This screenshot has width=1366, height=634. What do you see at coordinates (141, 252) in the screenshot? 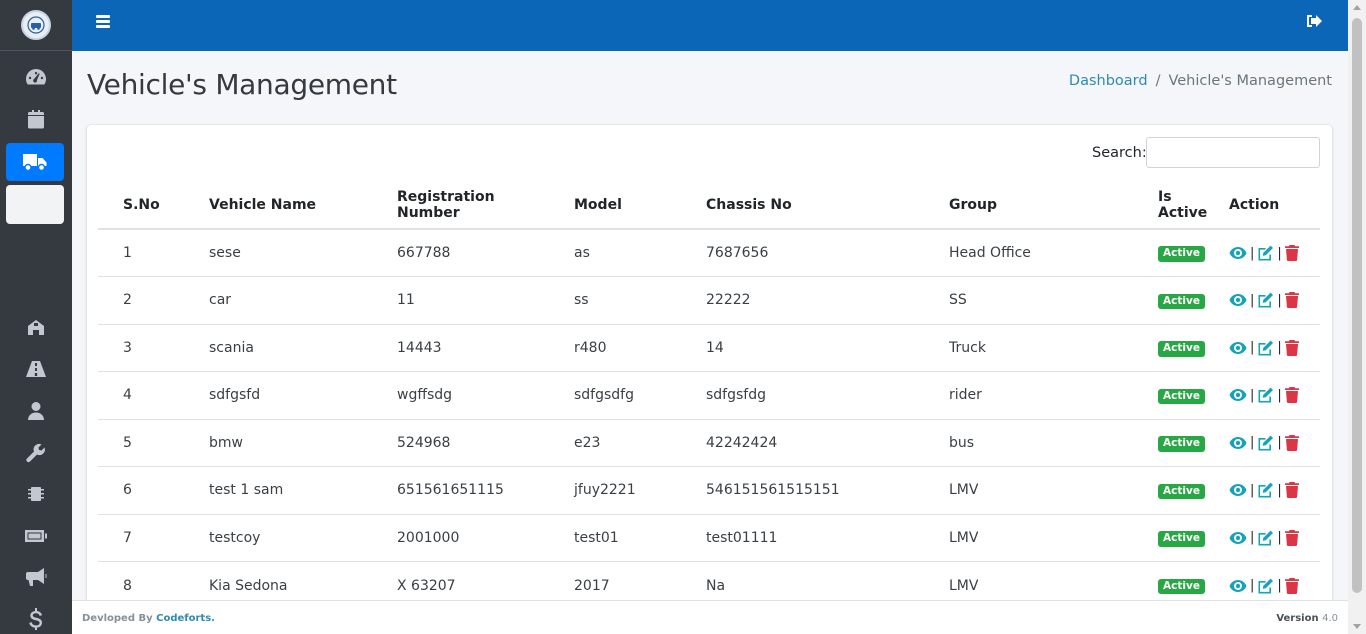
I see `cell-sno: 1` at bounding box center [141, 252].